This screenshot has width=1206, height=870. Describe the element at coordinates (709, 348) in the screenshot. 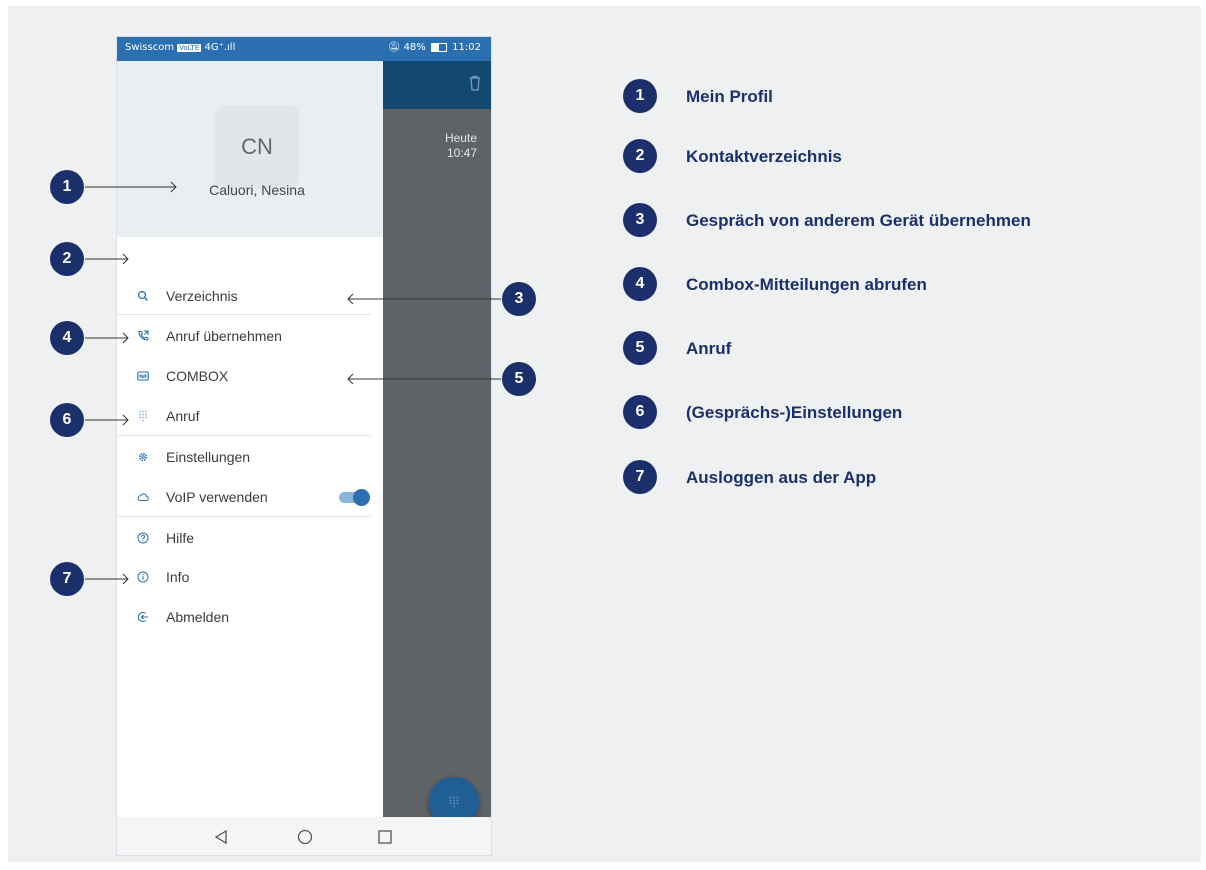

I see `legend-text: Anruf` at that location.